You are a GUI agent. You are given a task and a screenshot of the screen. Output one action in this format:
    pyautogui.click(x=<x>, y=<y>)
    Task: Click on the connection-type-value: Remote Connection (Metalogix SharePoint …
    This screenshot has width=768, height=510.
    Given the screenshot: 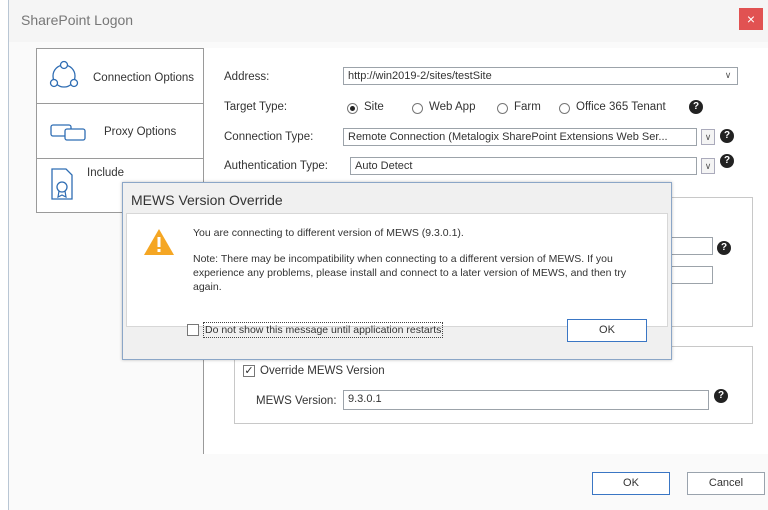 What is the action you would take?
    pyautogui.click(x=508, y=137)
    